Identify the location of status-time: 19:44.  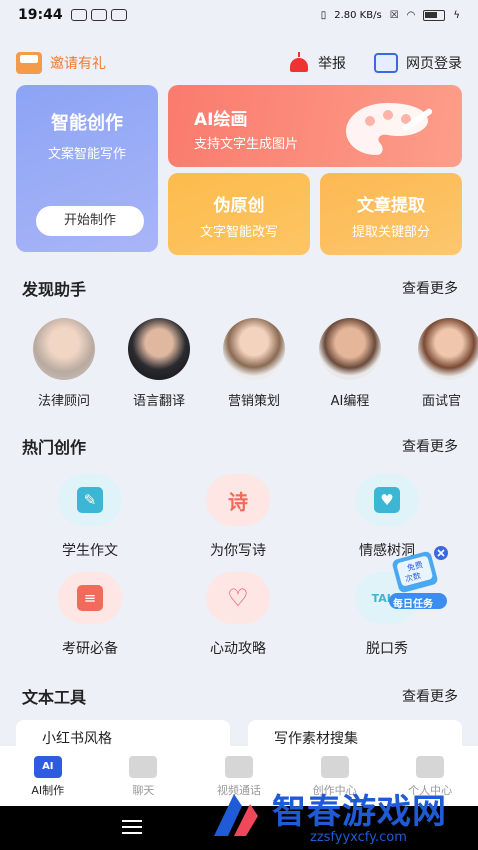
(40, 15).